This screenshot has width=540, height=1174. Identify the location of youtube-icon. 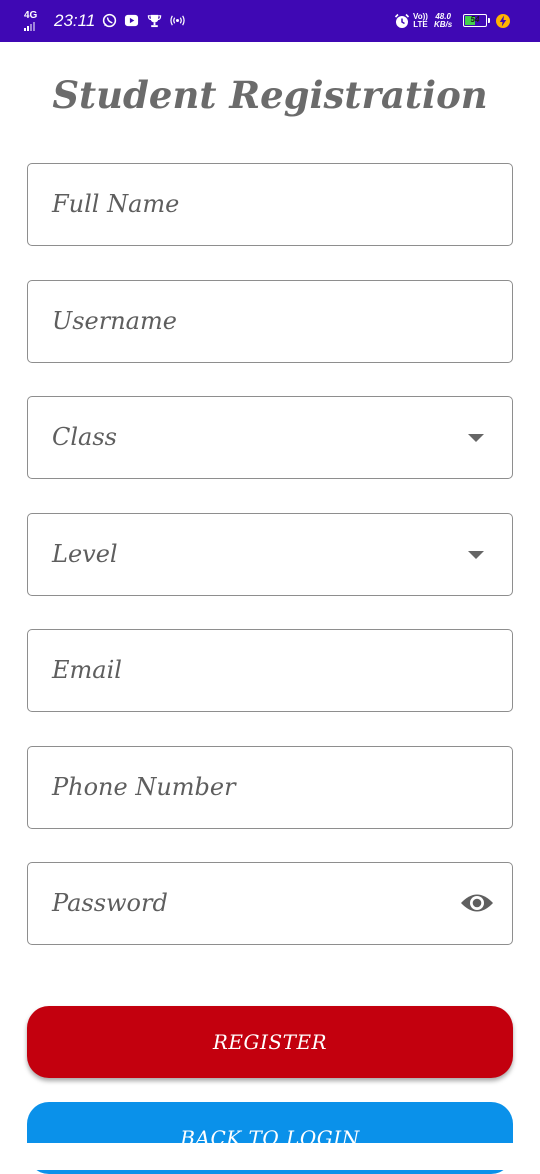
(131, 20).